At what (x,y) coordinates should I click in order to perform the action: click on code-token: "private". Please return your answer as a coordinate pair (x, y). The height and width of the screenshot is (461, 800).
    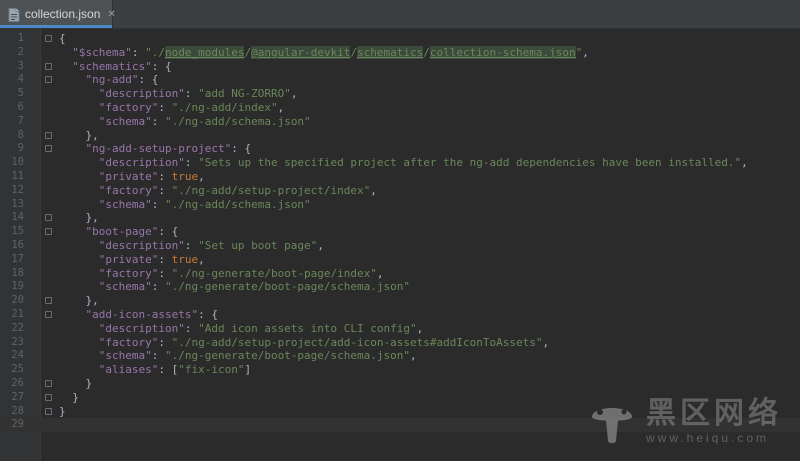
    Looking at the image, I should click on (128, 259).